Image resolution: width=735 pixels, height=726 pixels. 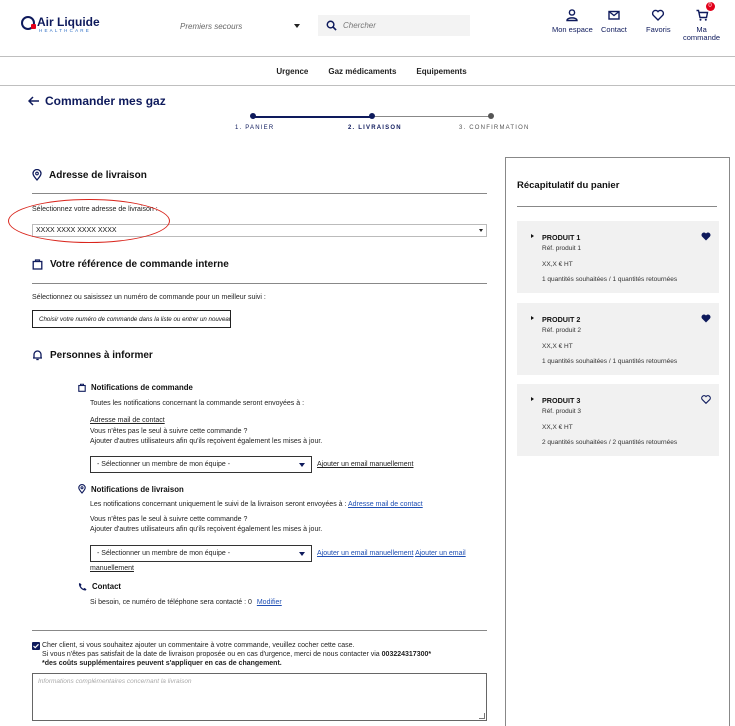 I want to click on cart-icon, so click(x=702, y=15).